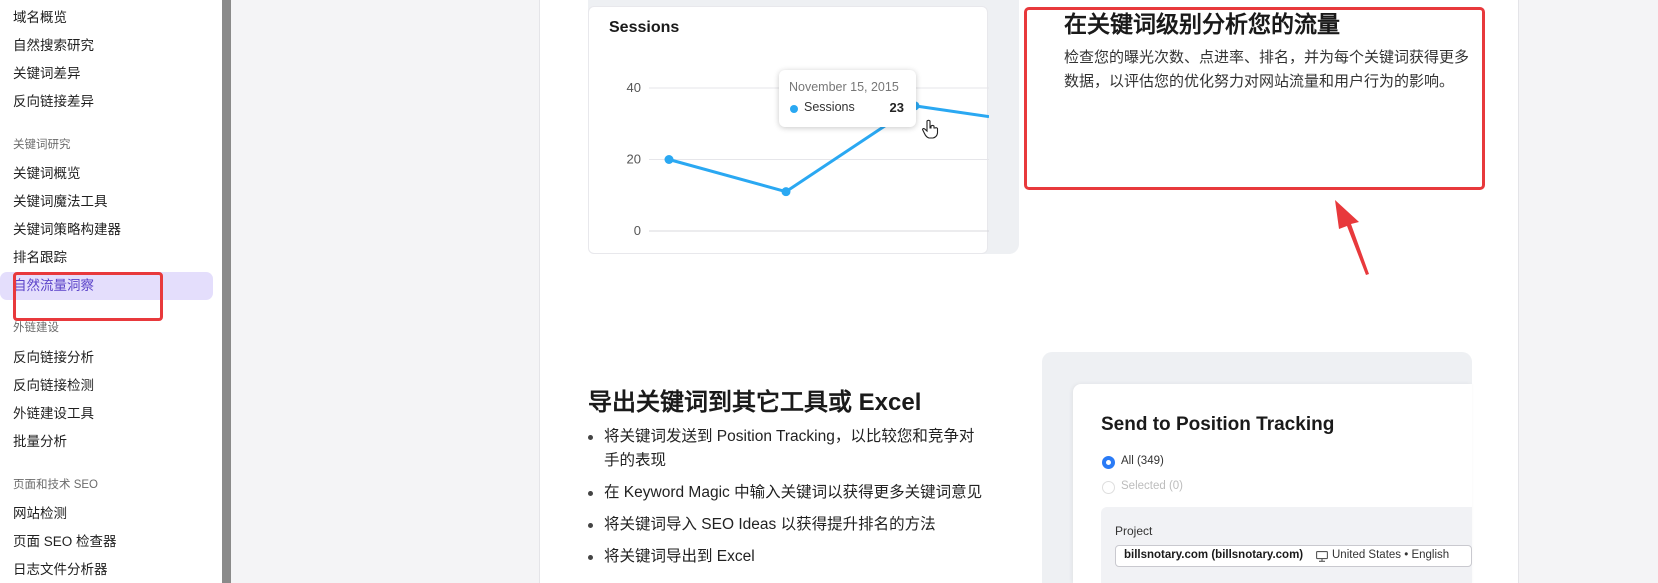 The width and height of the screenshot is (1658, 583). Describe the element at coordinates (53, 358) in the screenshot. I see `sidebar-item-backlink-analytics: 反向链接分析` at that location.